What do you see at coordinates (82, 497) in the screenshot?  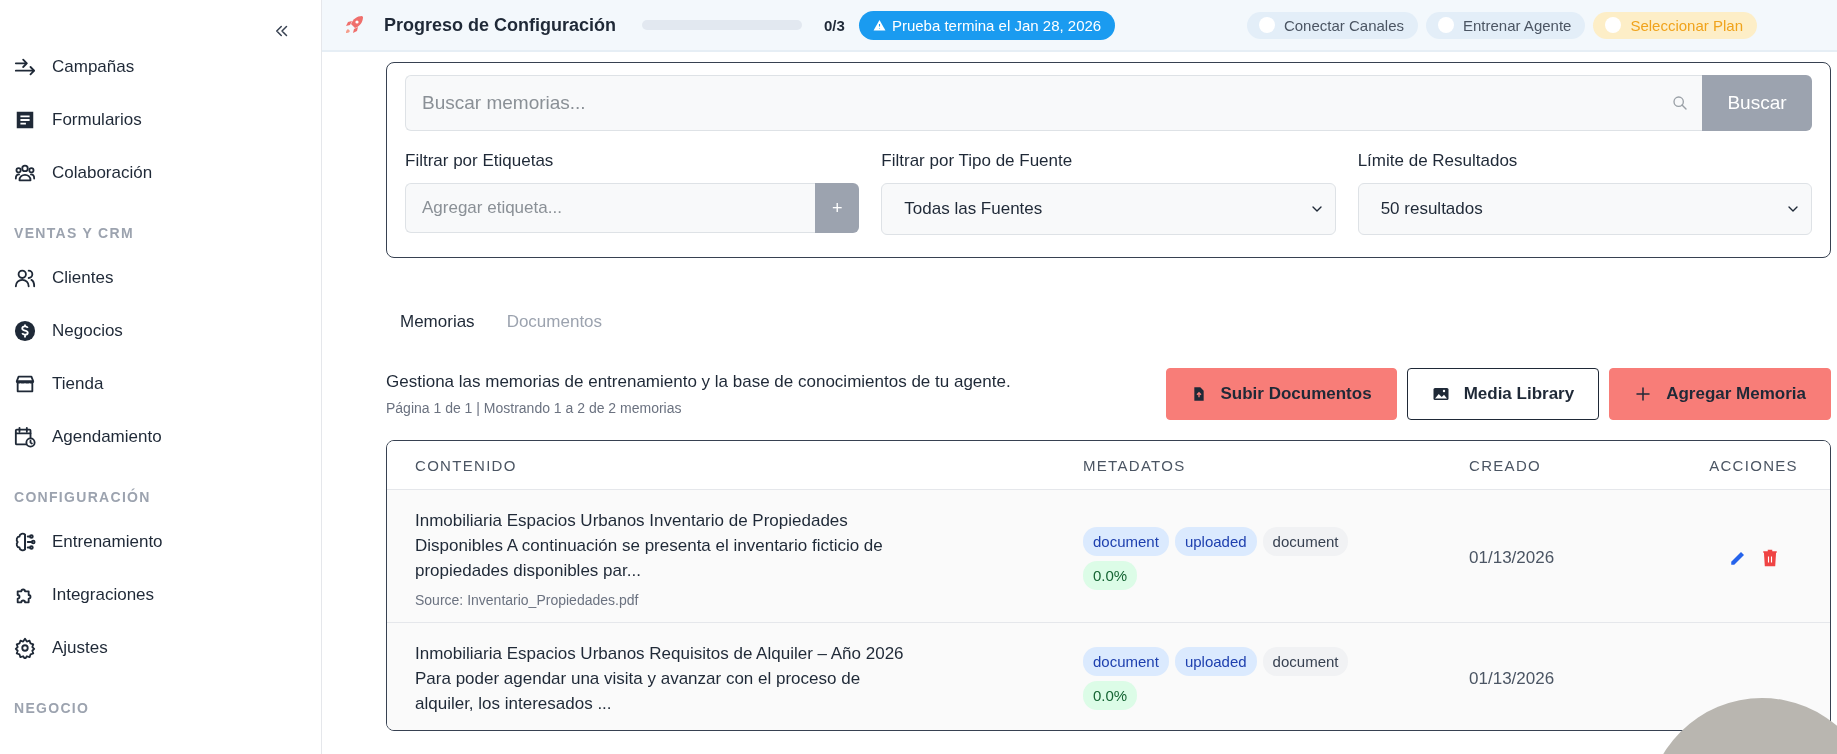 I see `section-heading: CONFIGURACIÓN` at bounding box center [82, 497].